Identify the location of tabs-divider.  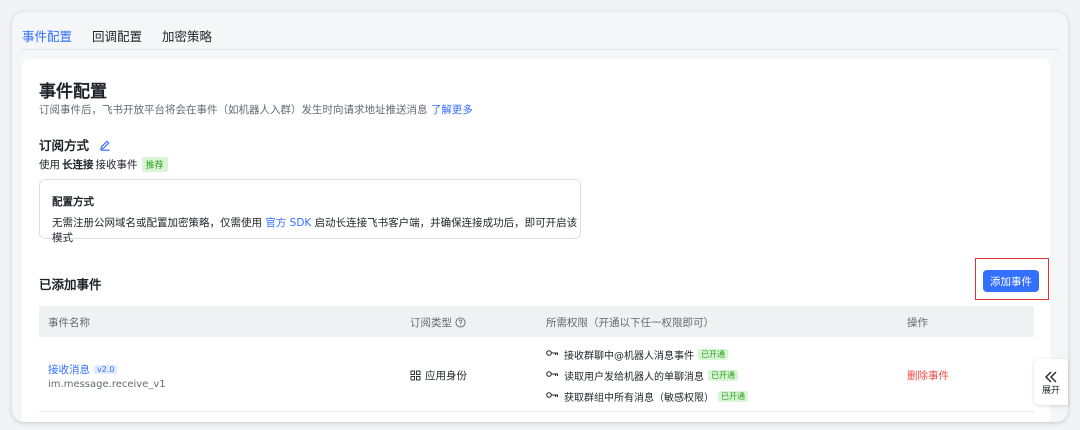
(540, 49).